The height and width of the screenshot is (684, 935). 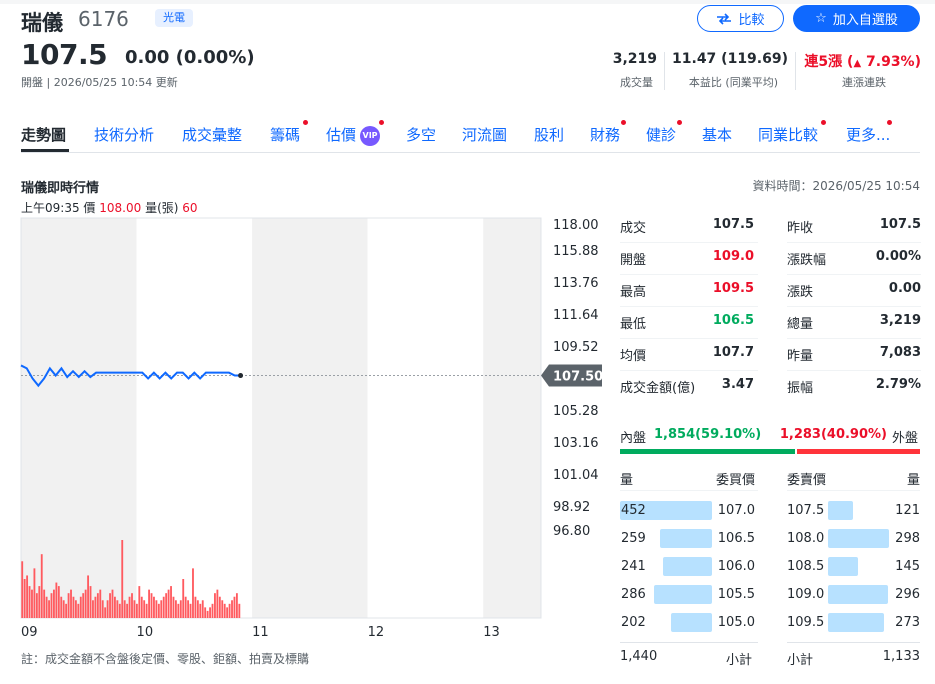 What do you see at coordinates (103, 19) in the screenshot?
I see `stock-code: 6176` at bounding box center [103, 19].